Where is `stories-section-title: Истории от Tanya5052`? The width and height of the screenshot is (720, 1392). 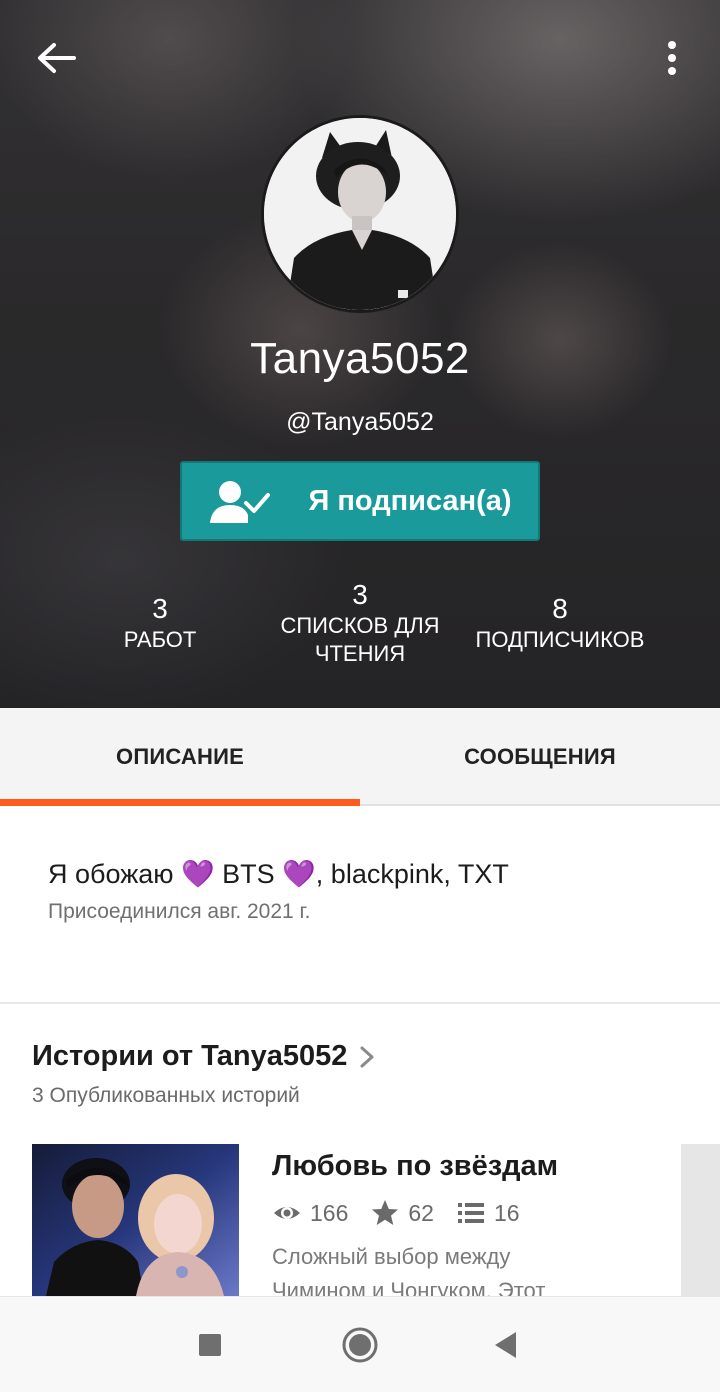
stories-section-title: Истории от Tanya5052 is located at coordinates (204, 1056).